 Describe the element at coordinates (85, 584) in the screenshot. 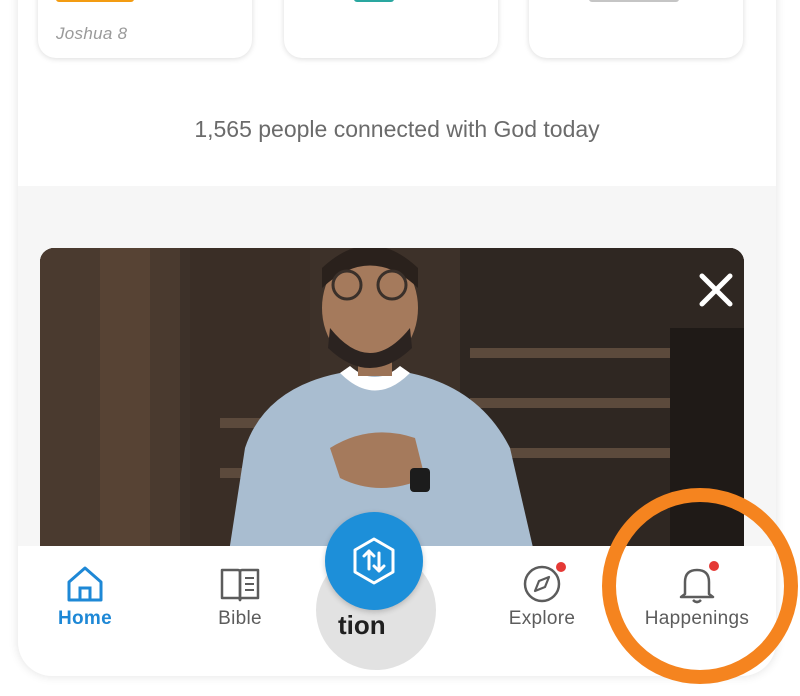

I see `home-icon` at that location.